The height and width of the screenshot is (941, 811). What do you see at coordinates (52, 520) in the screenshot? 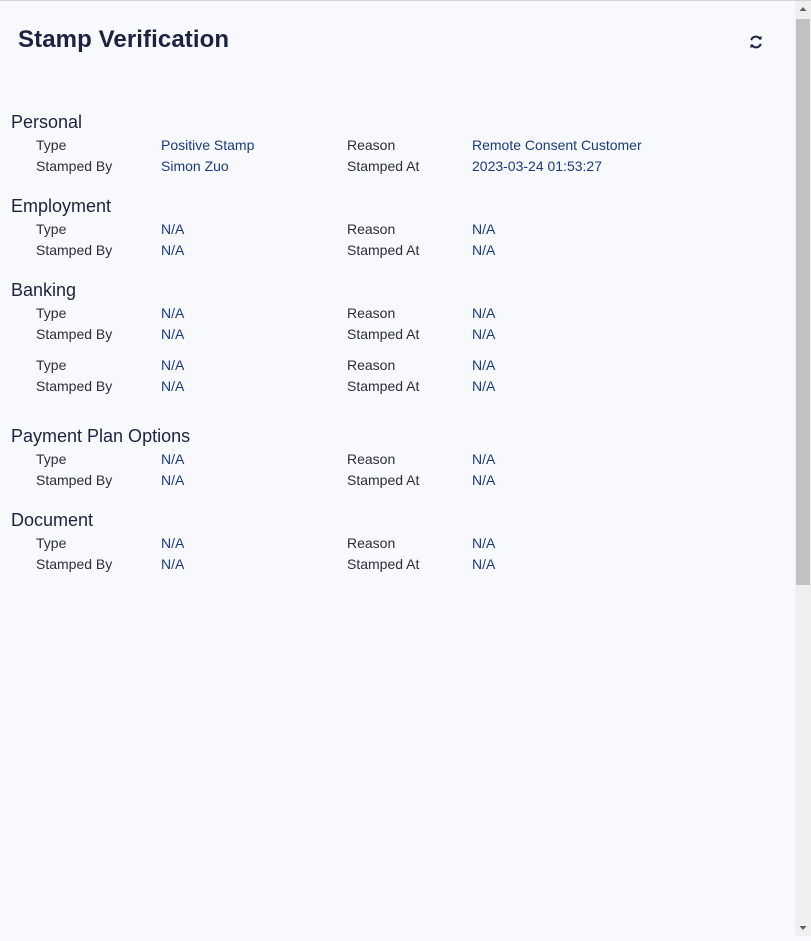
I see `section-title: Document` at bounding box center [52, 520].